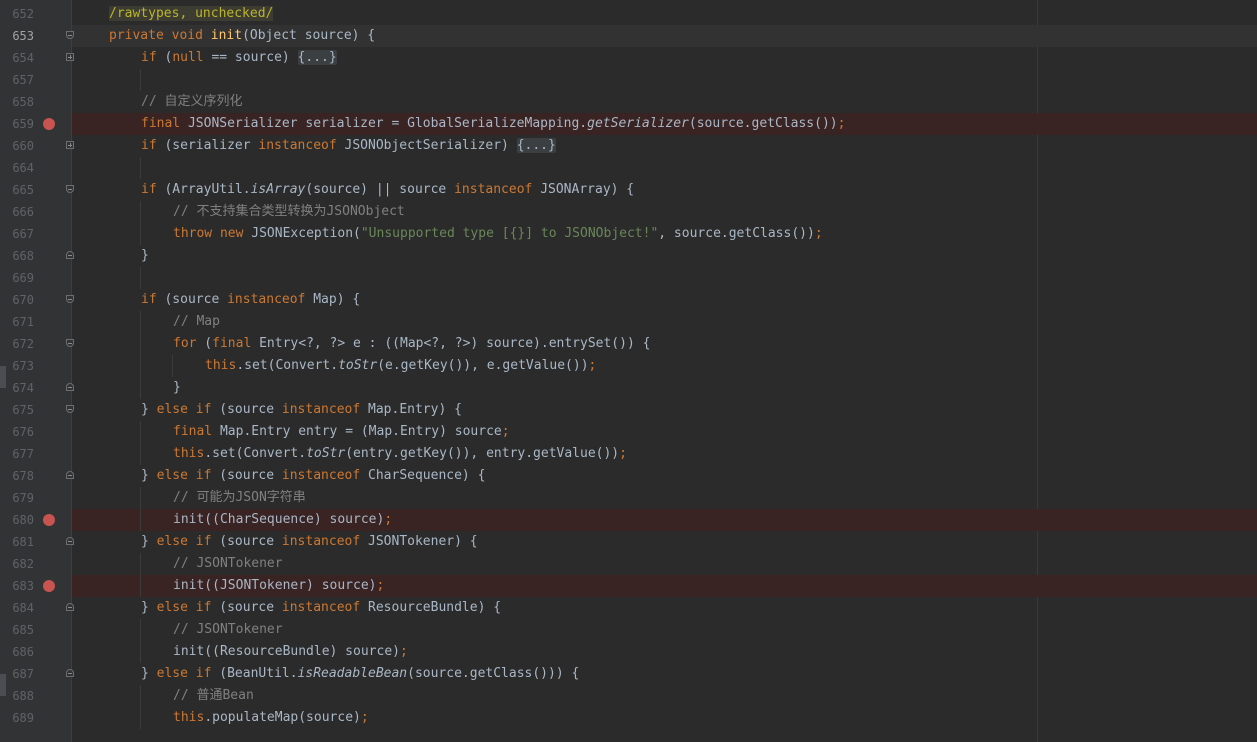  What do you see at coordinates (628, 102) in the screenshot?
I see `code-line: 658 // 自定义序列化` at bounding box center [628, 102].